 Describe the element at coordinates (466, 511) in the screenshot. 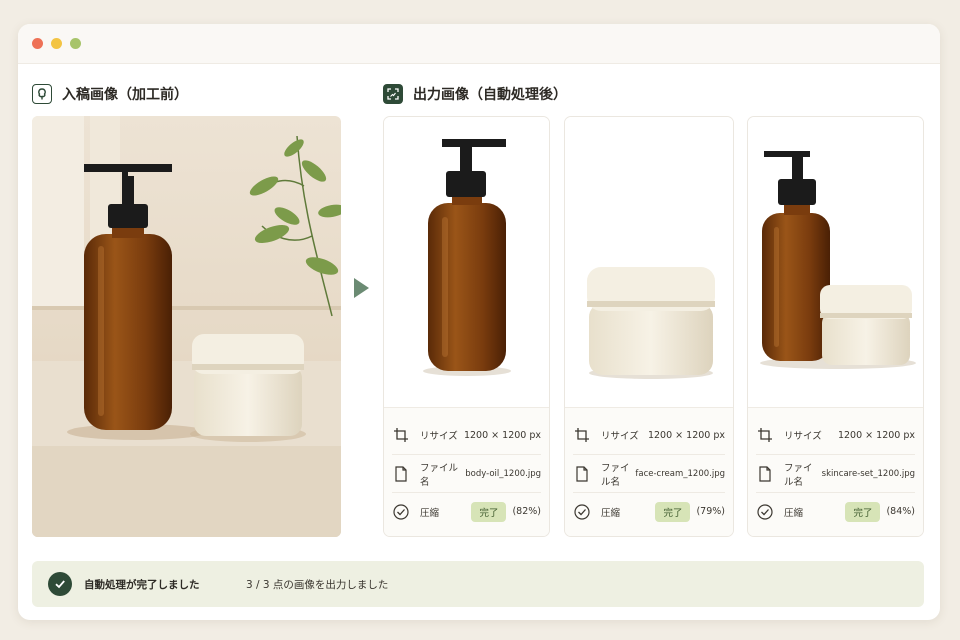

I see `compression-row: 圧縮 完了 (82%)` at that location.